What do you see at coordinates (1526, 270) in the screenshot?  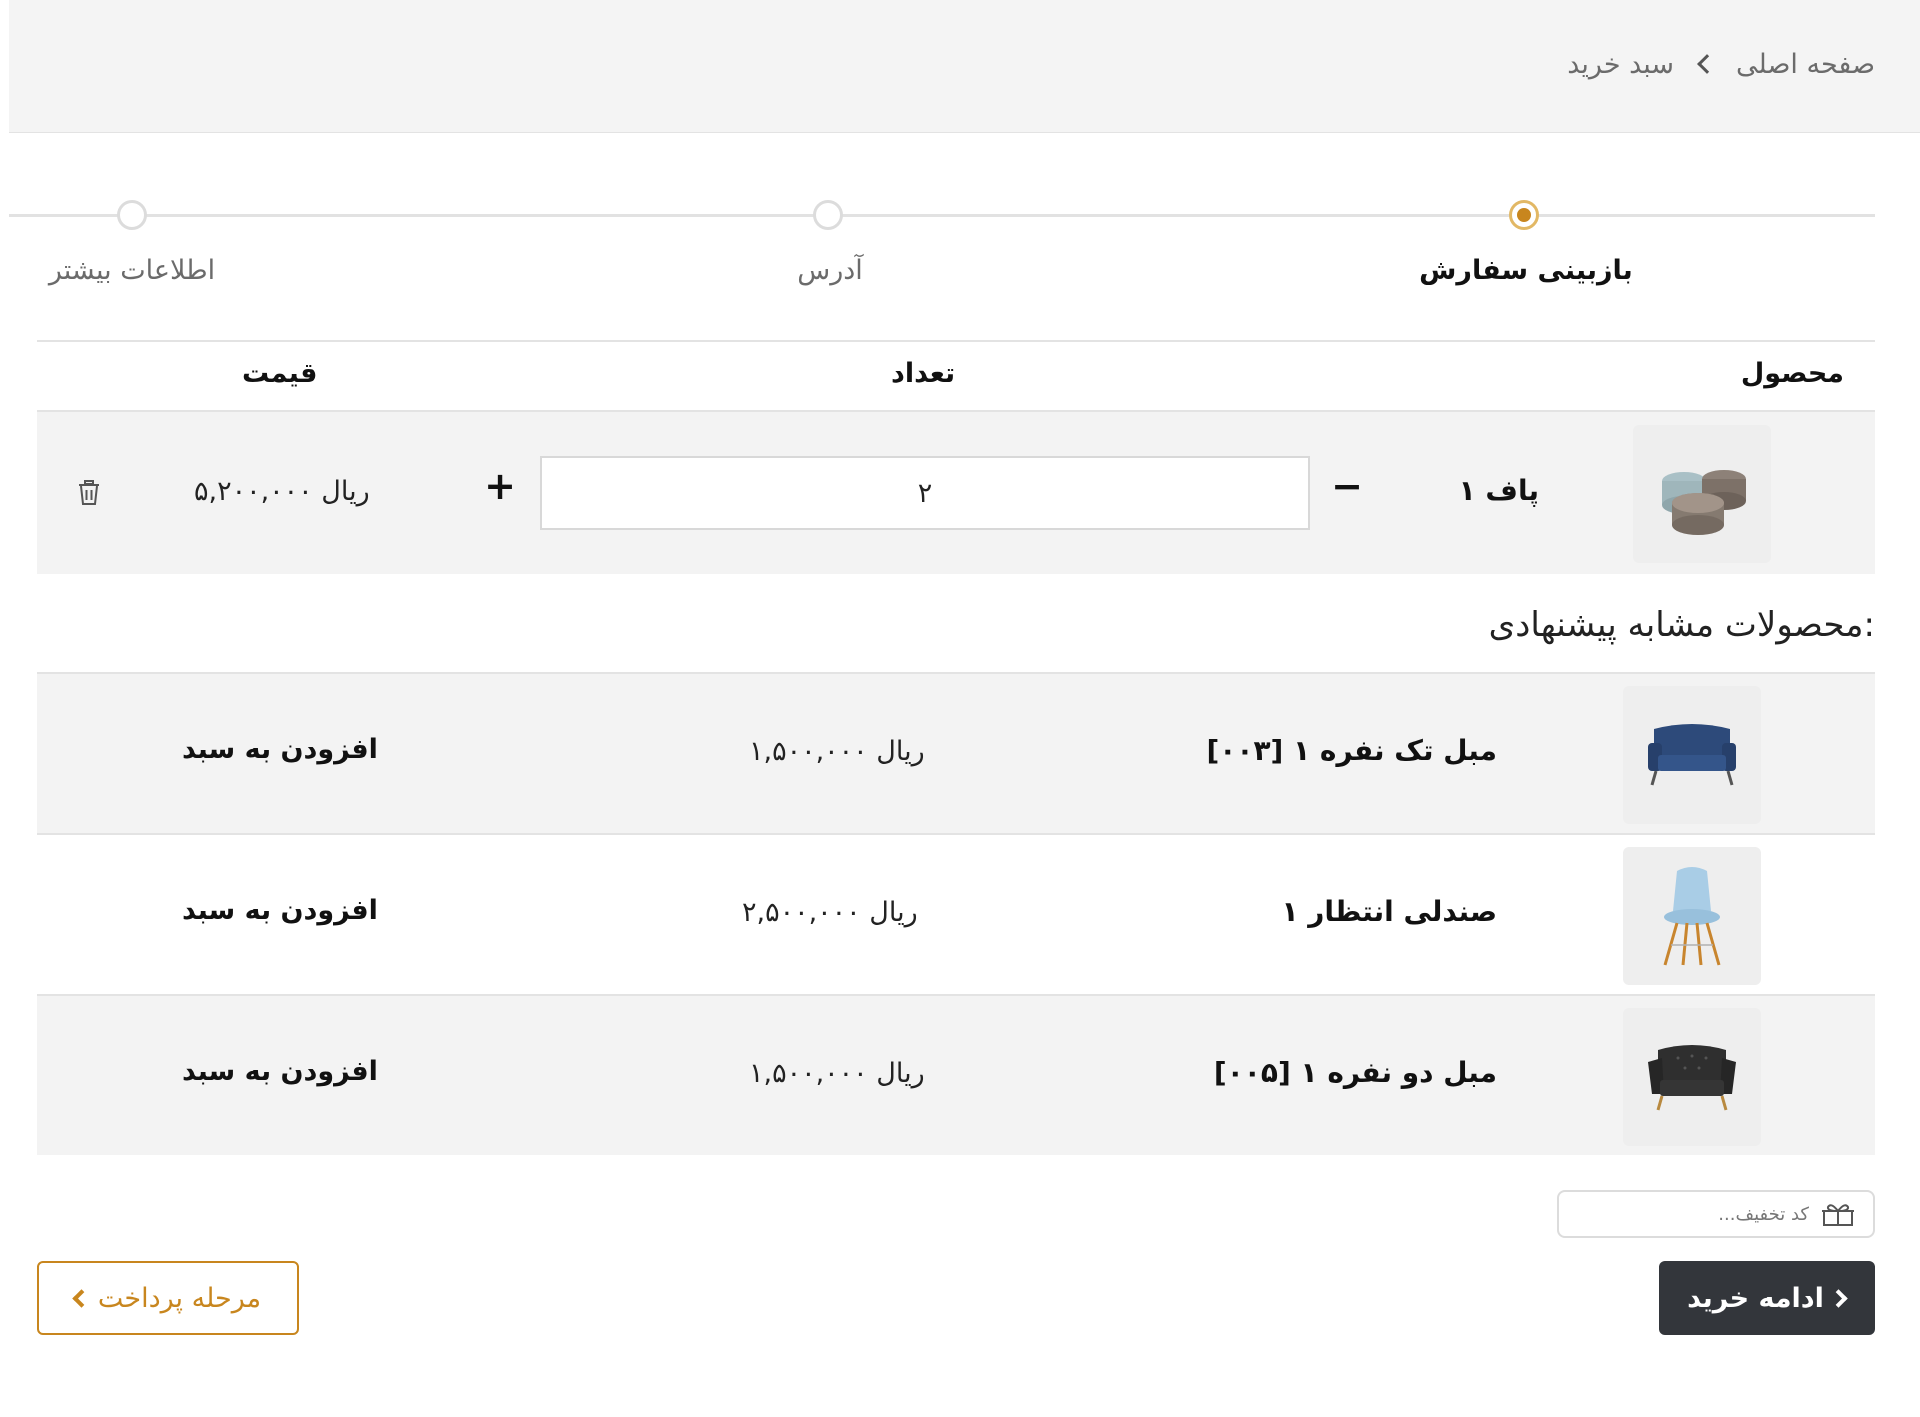 I see `step-label-review: بازبینی سفارش` at bounding box center [1526, 270].